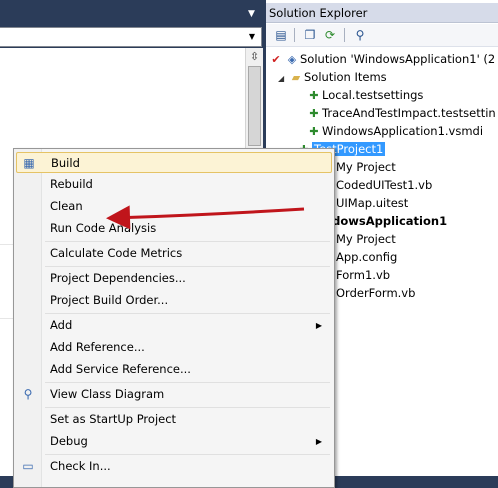 This screenshot has height=488, width=498. What do you see at coordinates (254, 56) in the screenshot?
I see `split-window-icon: ⇳` at bounding box center [254, 56].